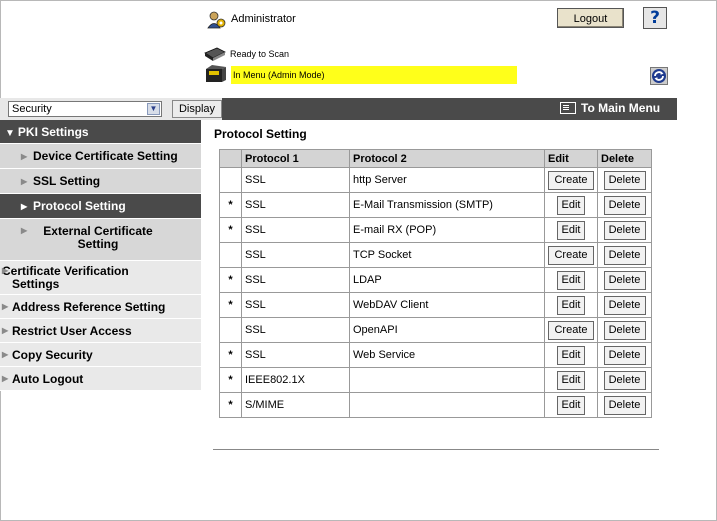  Describe the element at coordinates (52, 355) in the screenshot. I see `sidebar-item-label: Copy Security` at that location.